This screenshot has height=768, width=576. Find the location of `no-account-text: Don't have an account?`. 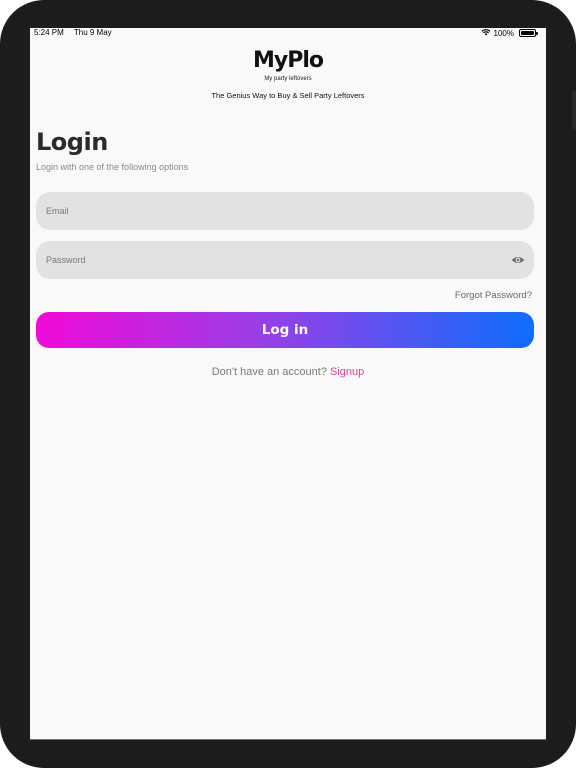

no-account-text: Don't have an account? is located at coordinates (269, 372).